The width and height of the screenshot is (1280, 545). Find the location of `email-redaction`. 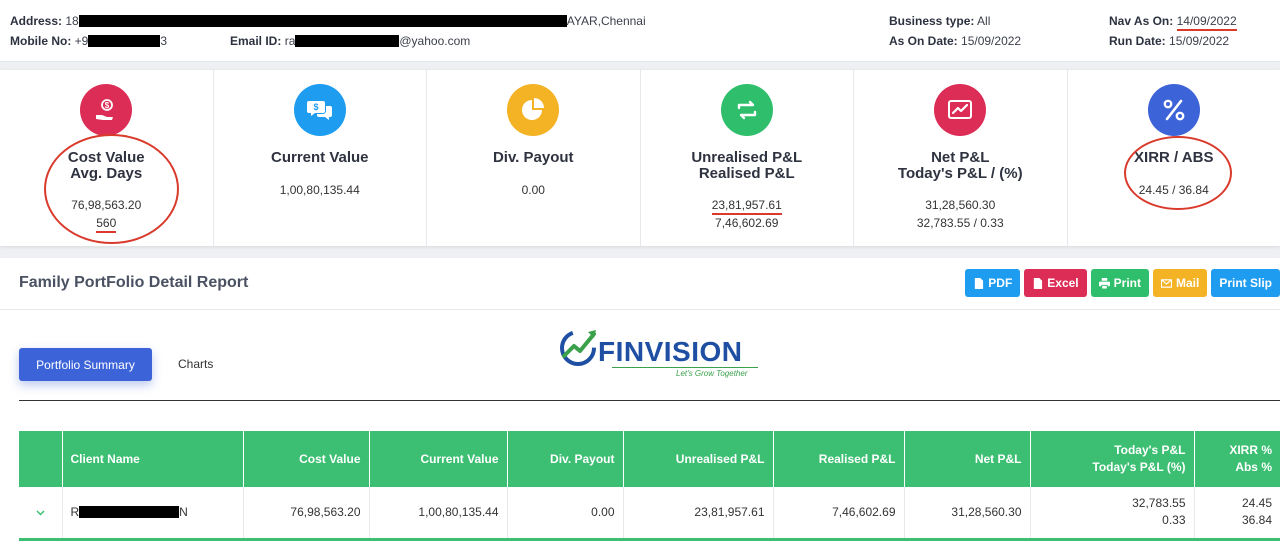

email-redaction is located at coordinates (347, 41).